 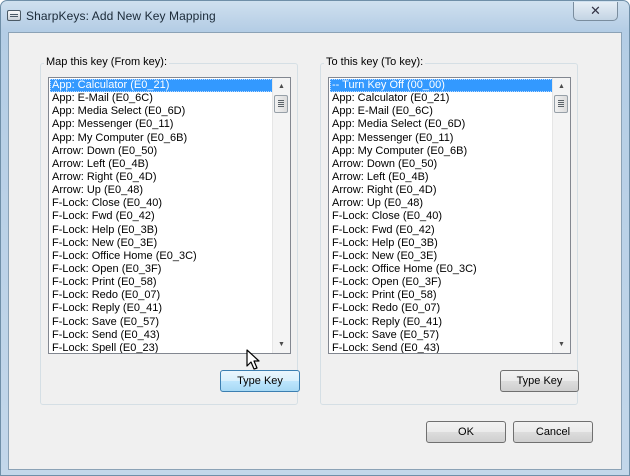 What do you see at coordinates (121, 16) in the screenshot?
I see `window-title: SharpKeys: Add New Key Mapping` at bounding box center [121, 16].